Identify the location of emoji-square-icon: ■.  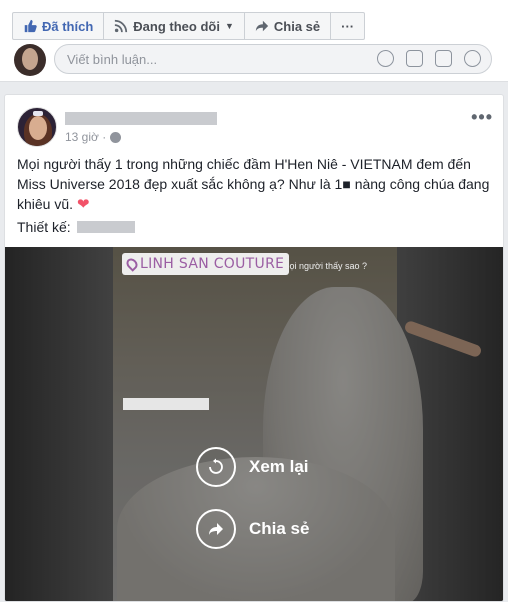
(346, 184).